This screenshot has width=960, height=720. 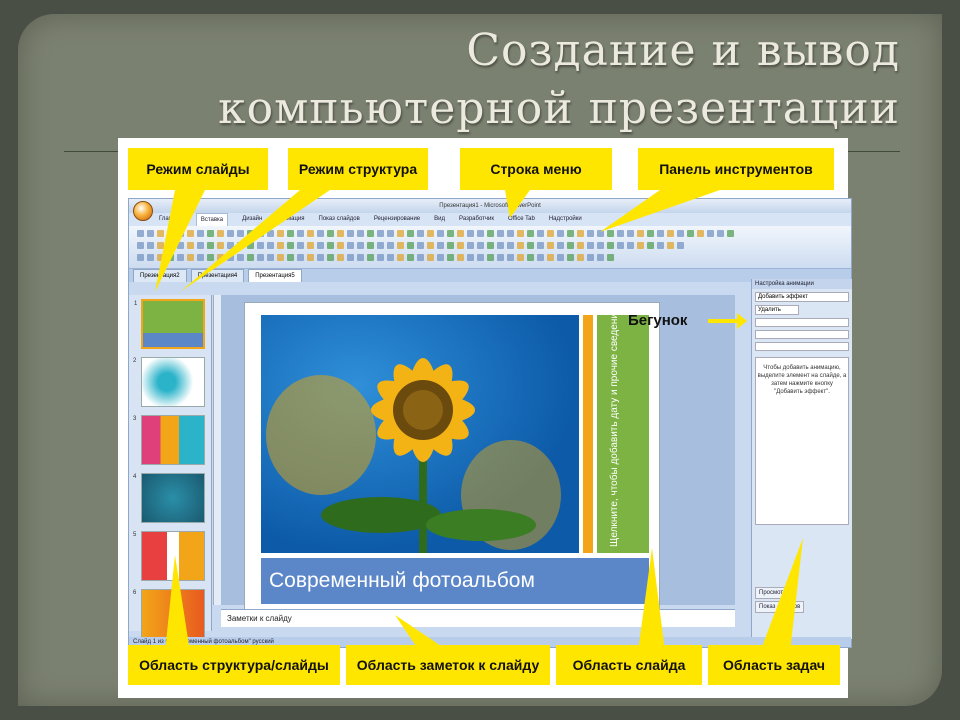 What do you see at coordinates (774, 665) in the screenshot?
I see `callout-task-area: Область задач` at bounding box center [774, 665].